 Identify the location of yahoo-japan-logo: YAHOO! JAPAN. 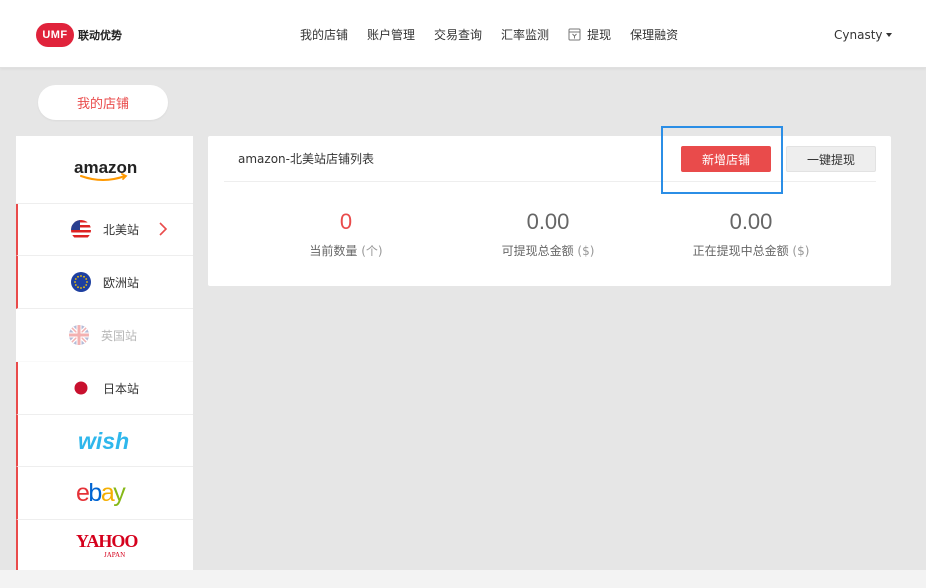
(107, 545).